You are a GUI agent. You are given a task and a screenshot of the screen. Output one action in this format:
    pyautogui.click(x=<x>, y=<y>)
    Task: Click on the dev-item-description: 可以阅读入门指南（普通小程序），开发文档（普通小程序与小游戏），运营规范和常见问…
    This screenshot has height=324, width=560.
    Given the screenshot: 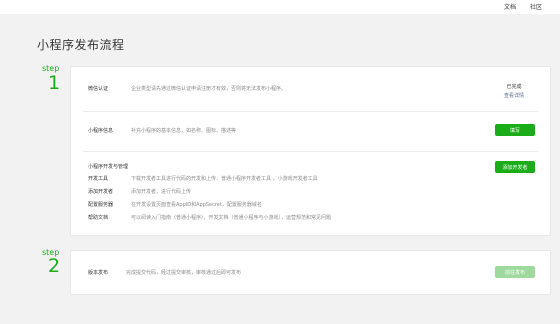 What is the action you would take?
    pyautogui.click(x=231, y=218)
    